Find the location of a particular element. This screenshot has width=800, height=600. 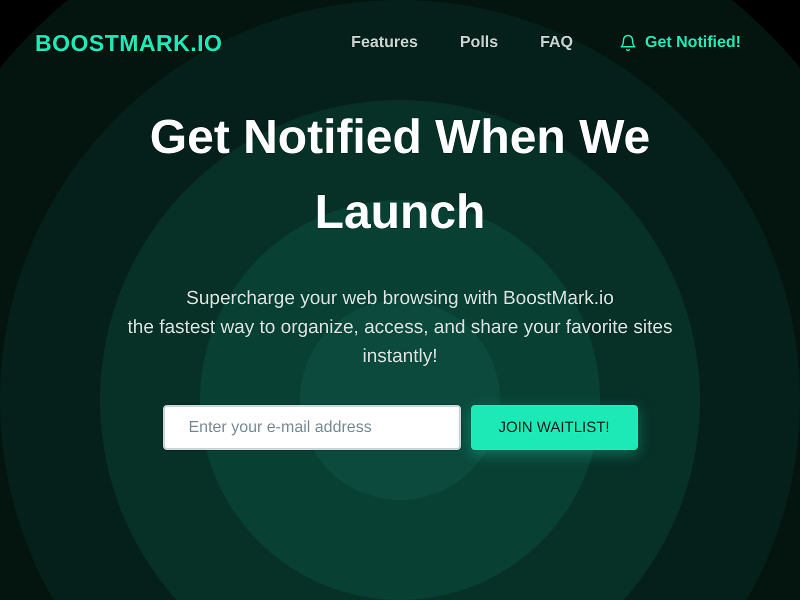

get-notified-link: Get Notified! is located at coordinates (680, 43).